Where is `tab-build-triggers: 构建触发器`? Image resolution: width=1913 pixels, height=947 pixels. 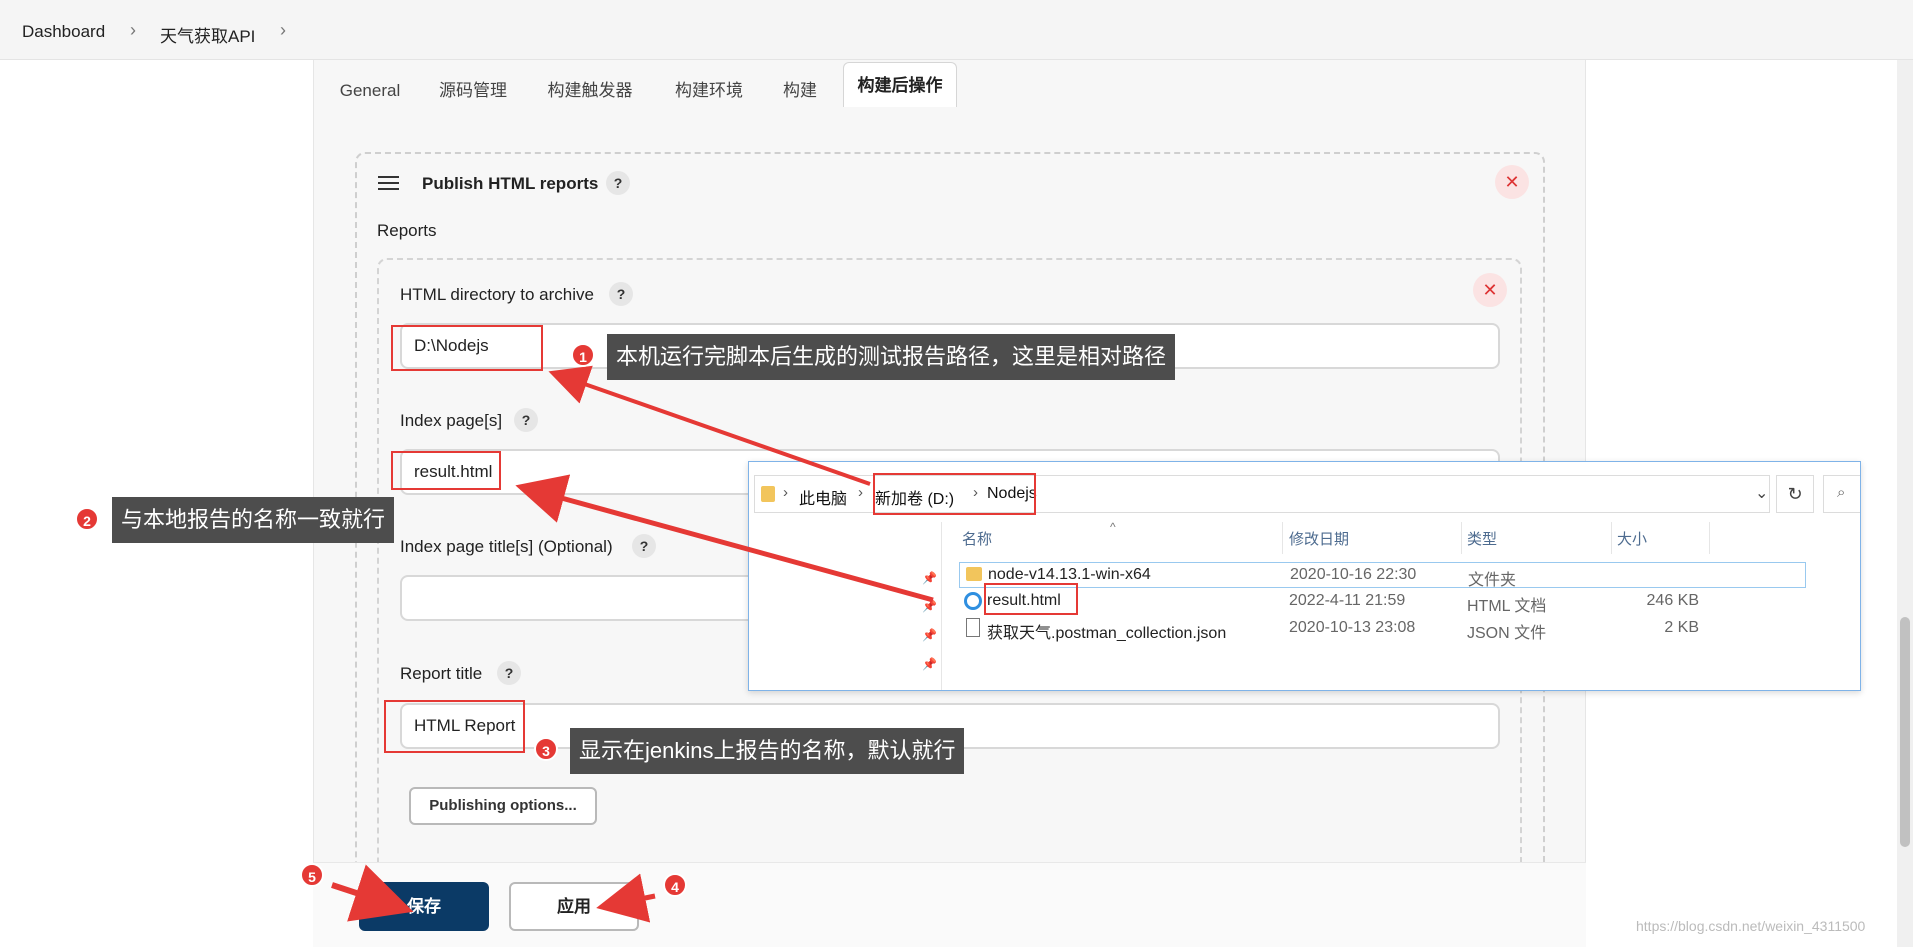 tab-build-triggers: 构建触发器 is located at coordinates (590, 91).